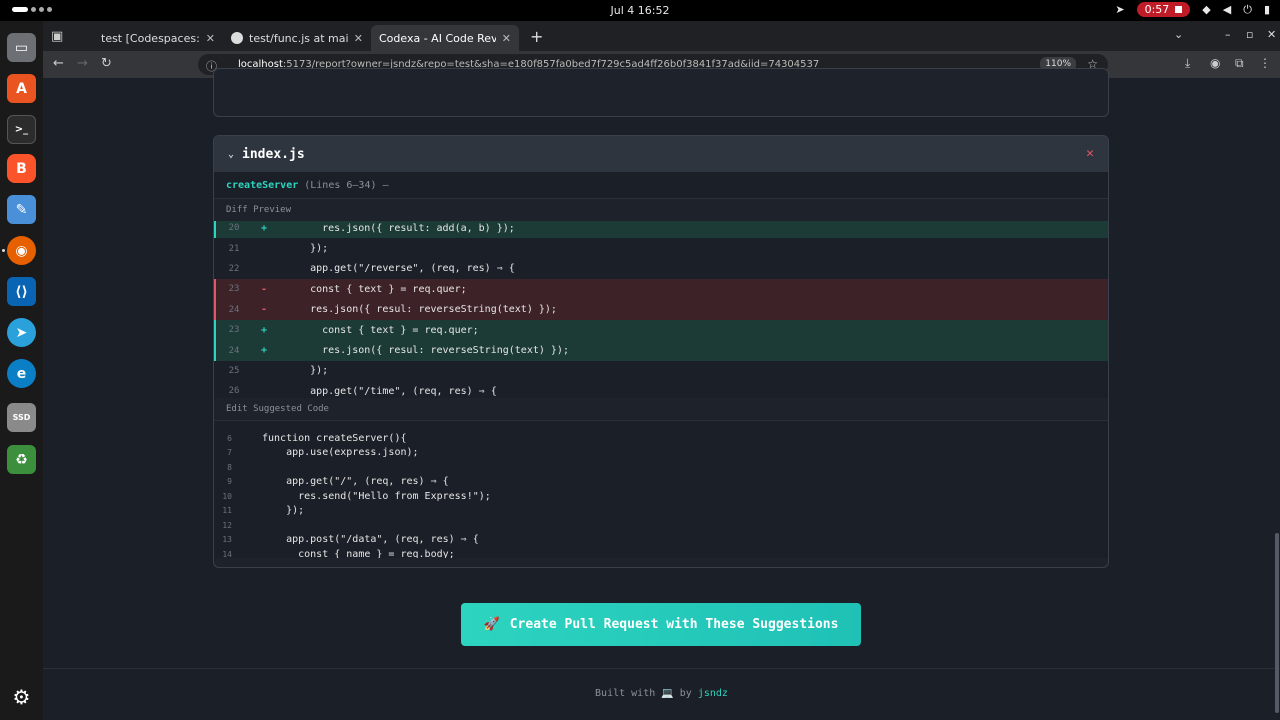 The image size is (1280, 720). I want to click on screen-recording-indicator: 0:57, so click(1163, 9).